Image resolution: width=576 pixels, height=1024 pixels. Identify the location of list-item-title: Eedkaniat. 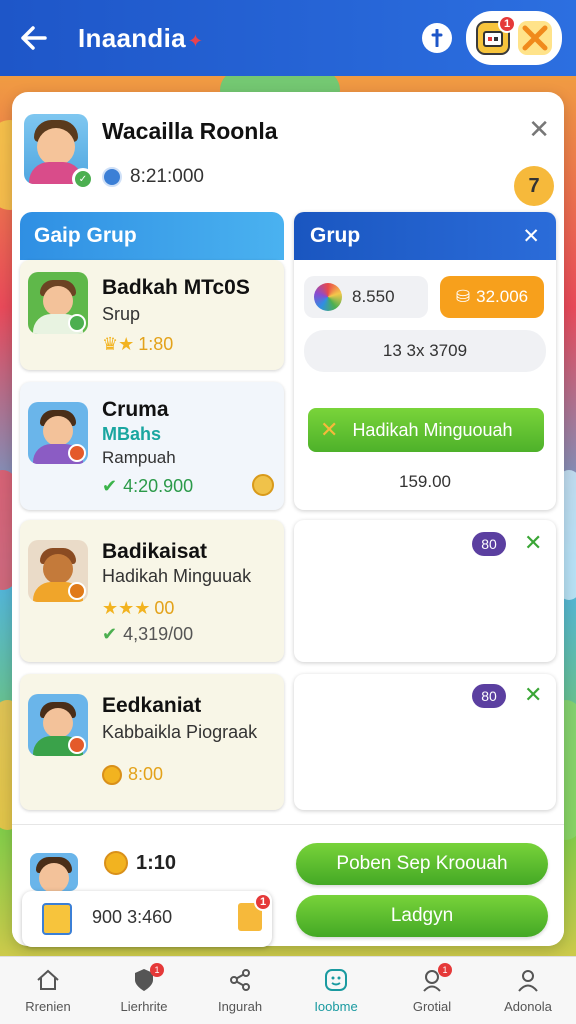
(152, 705).